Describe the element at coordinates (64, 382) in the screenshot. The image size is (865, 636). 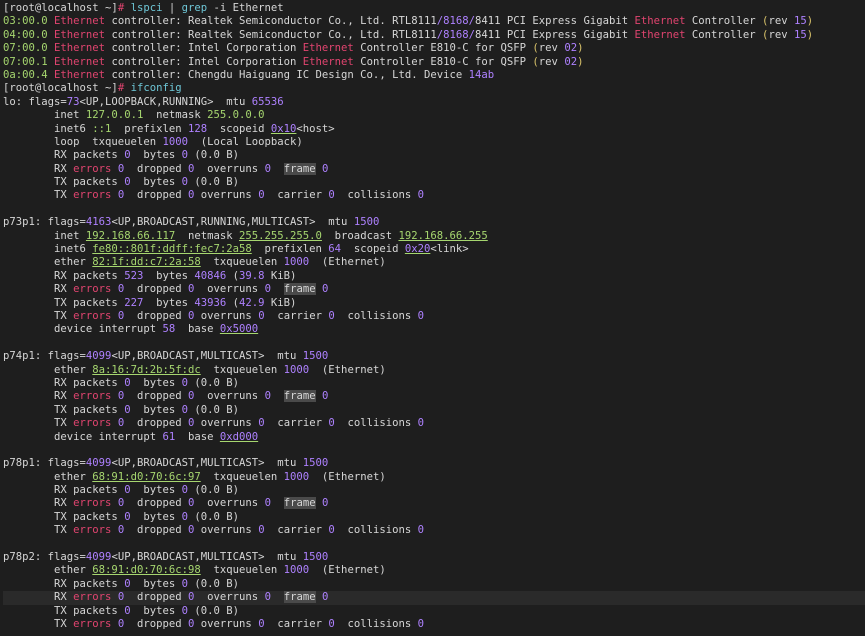
I see `terminal-text: RX packets` at that location.